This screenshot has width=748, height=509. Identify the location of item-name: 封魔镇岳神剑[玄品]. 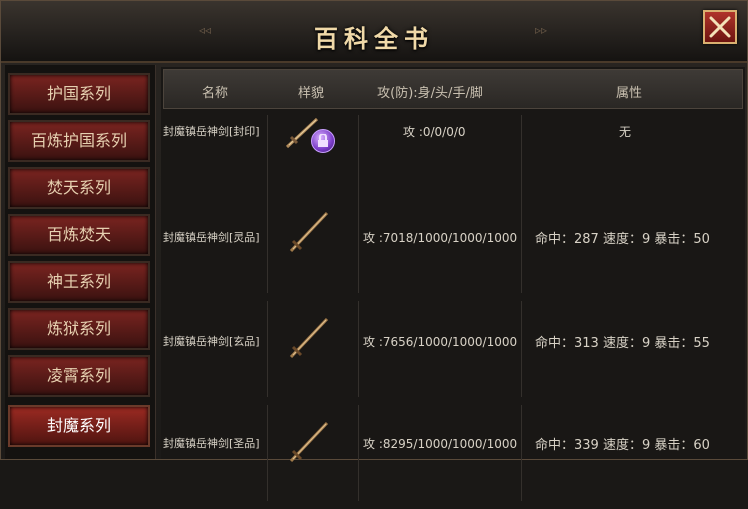
(211, 341).